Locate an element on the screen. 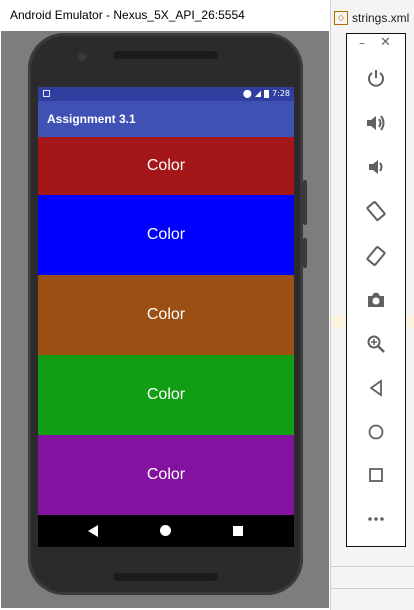 Image resolution: width=414 pixels, height=610 pixels. volume-up-icon is located at coordinates (376, 123).